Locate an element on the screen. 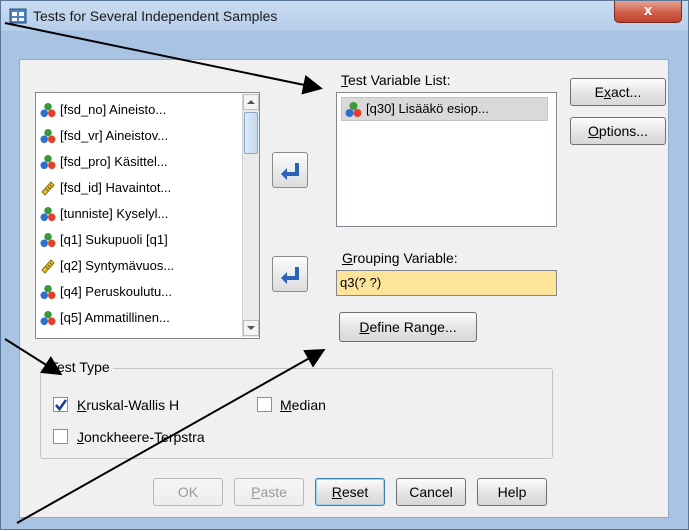  annotation-arrow-test-type is located at coordinates (33, 357).